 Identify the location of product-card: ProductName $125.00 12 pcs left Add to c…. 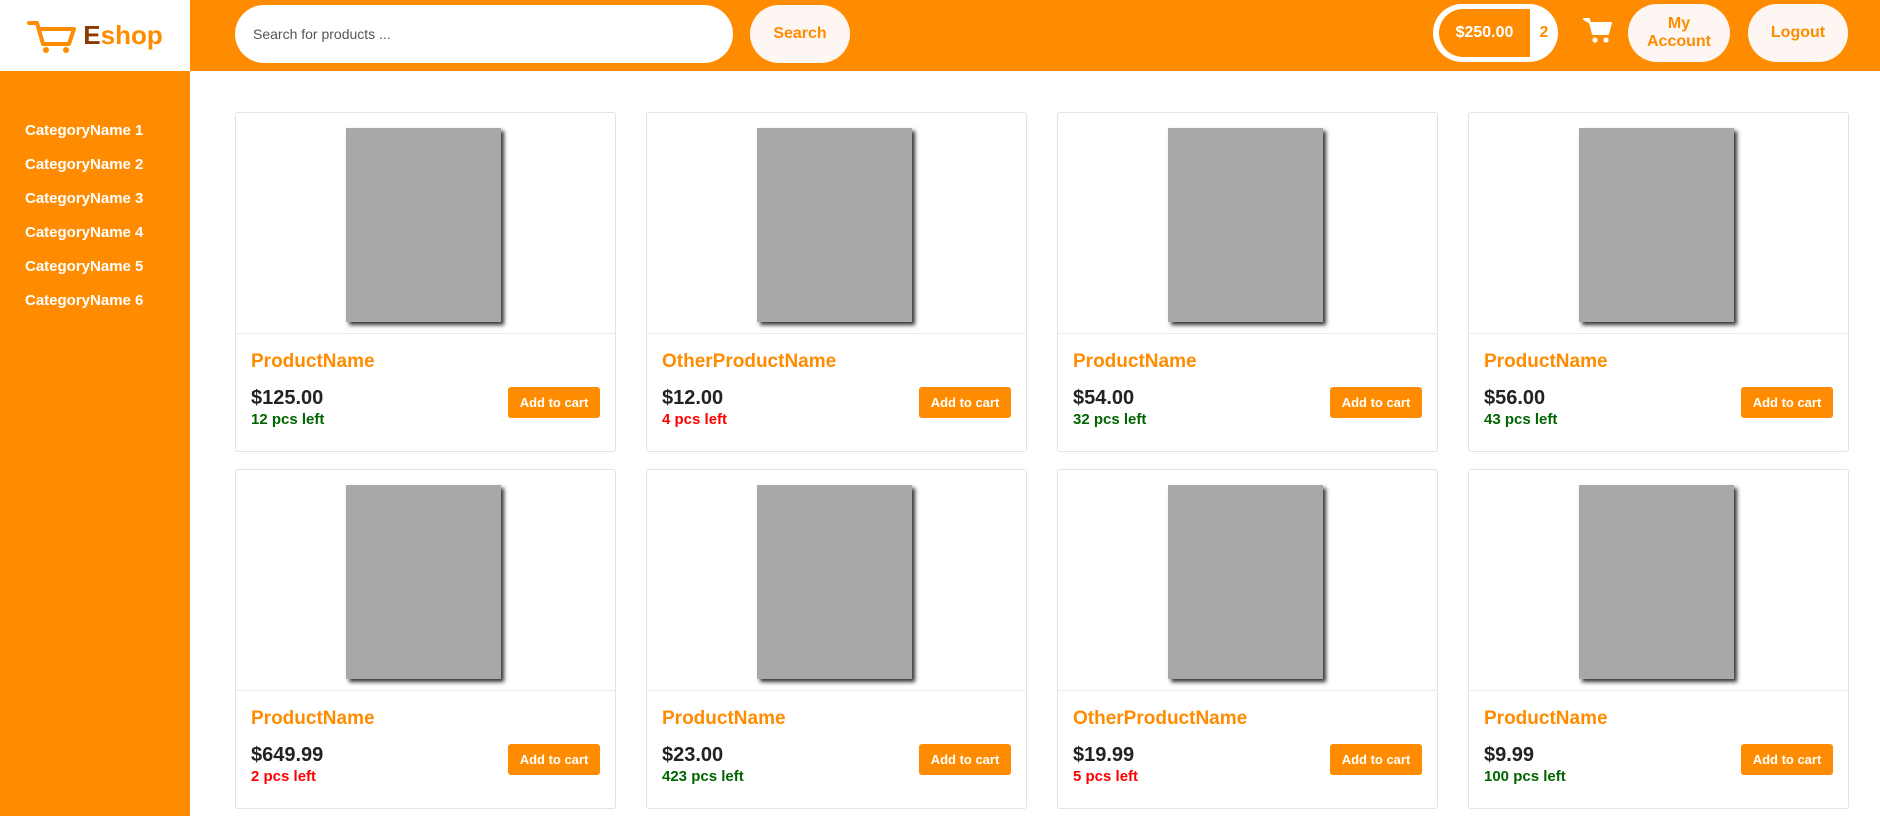
(425, 282).